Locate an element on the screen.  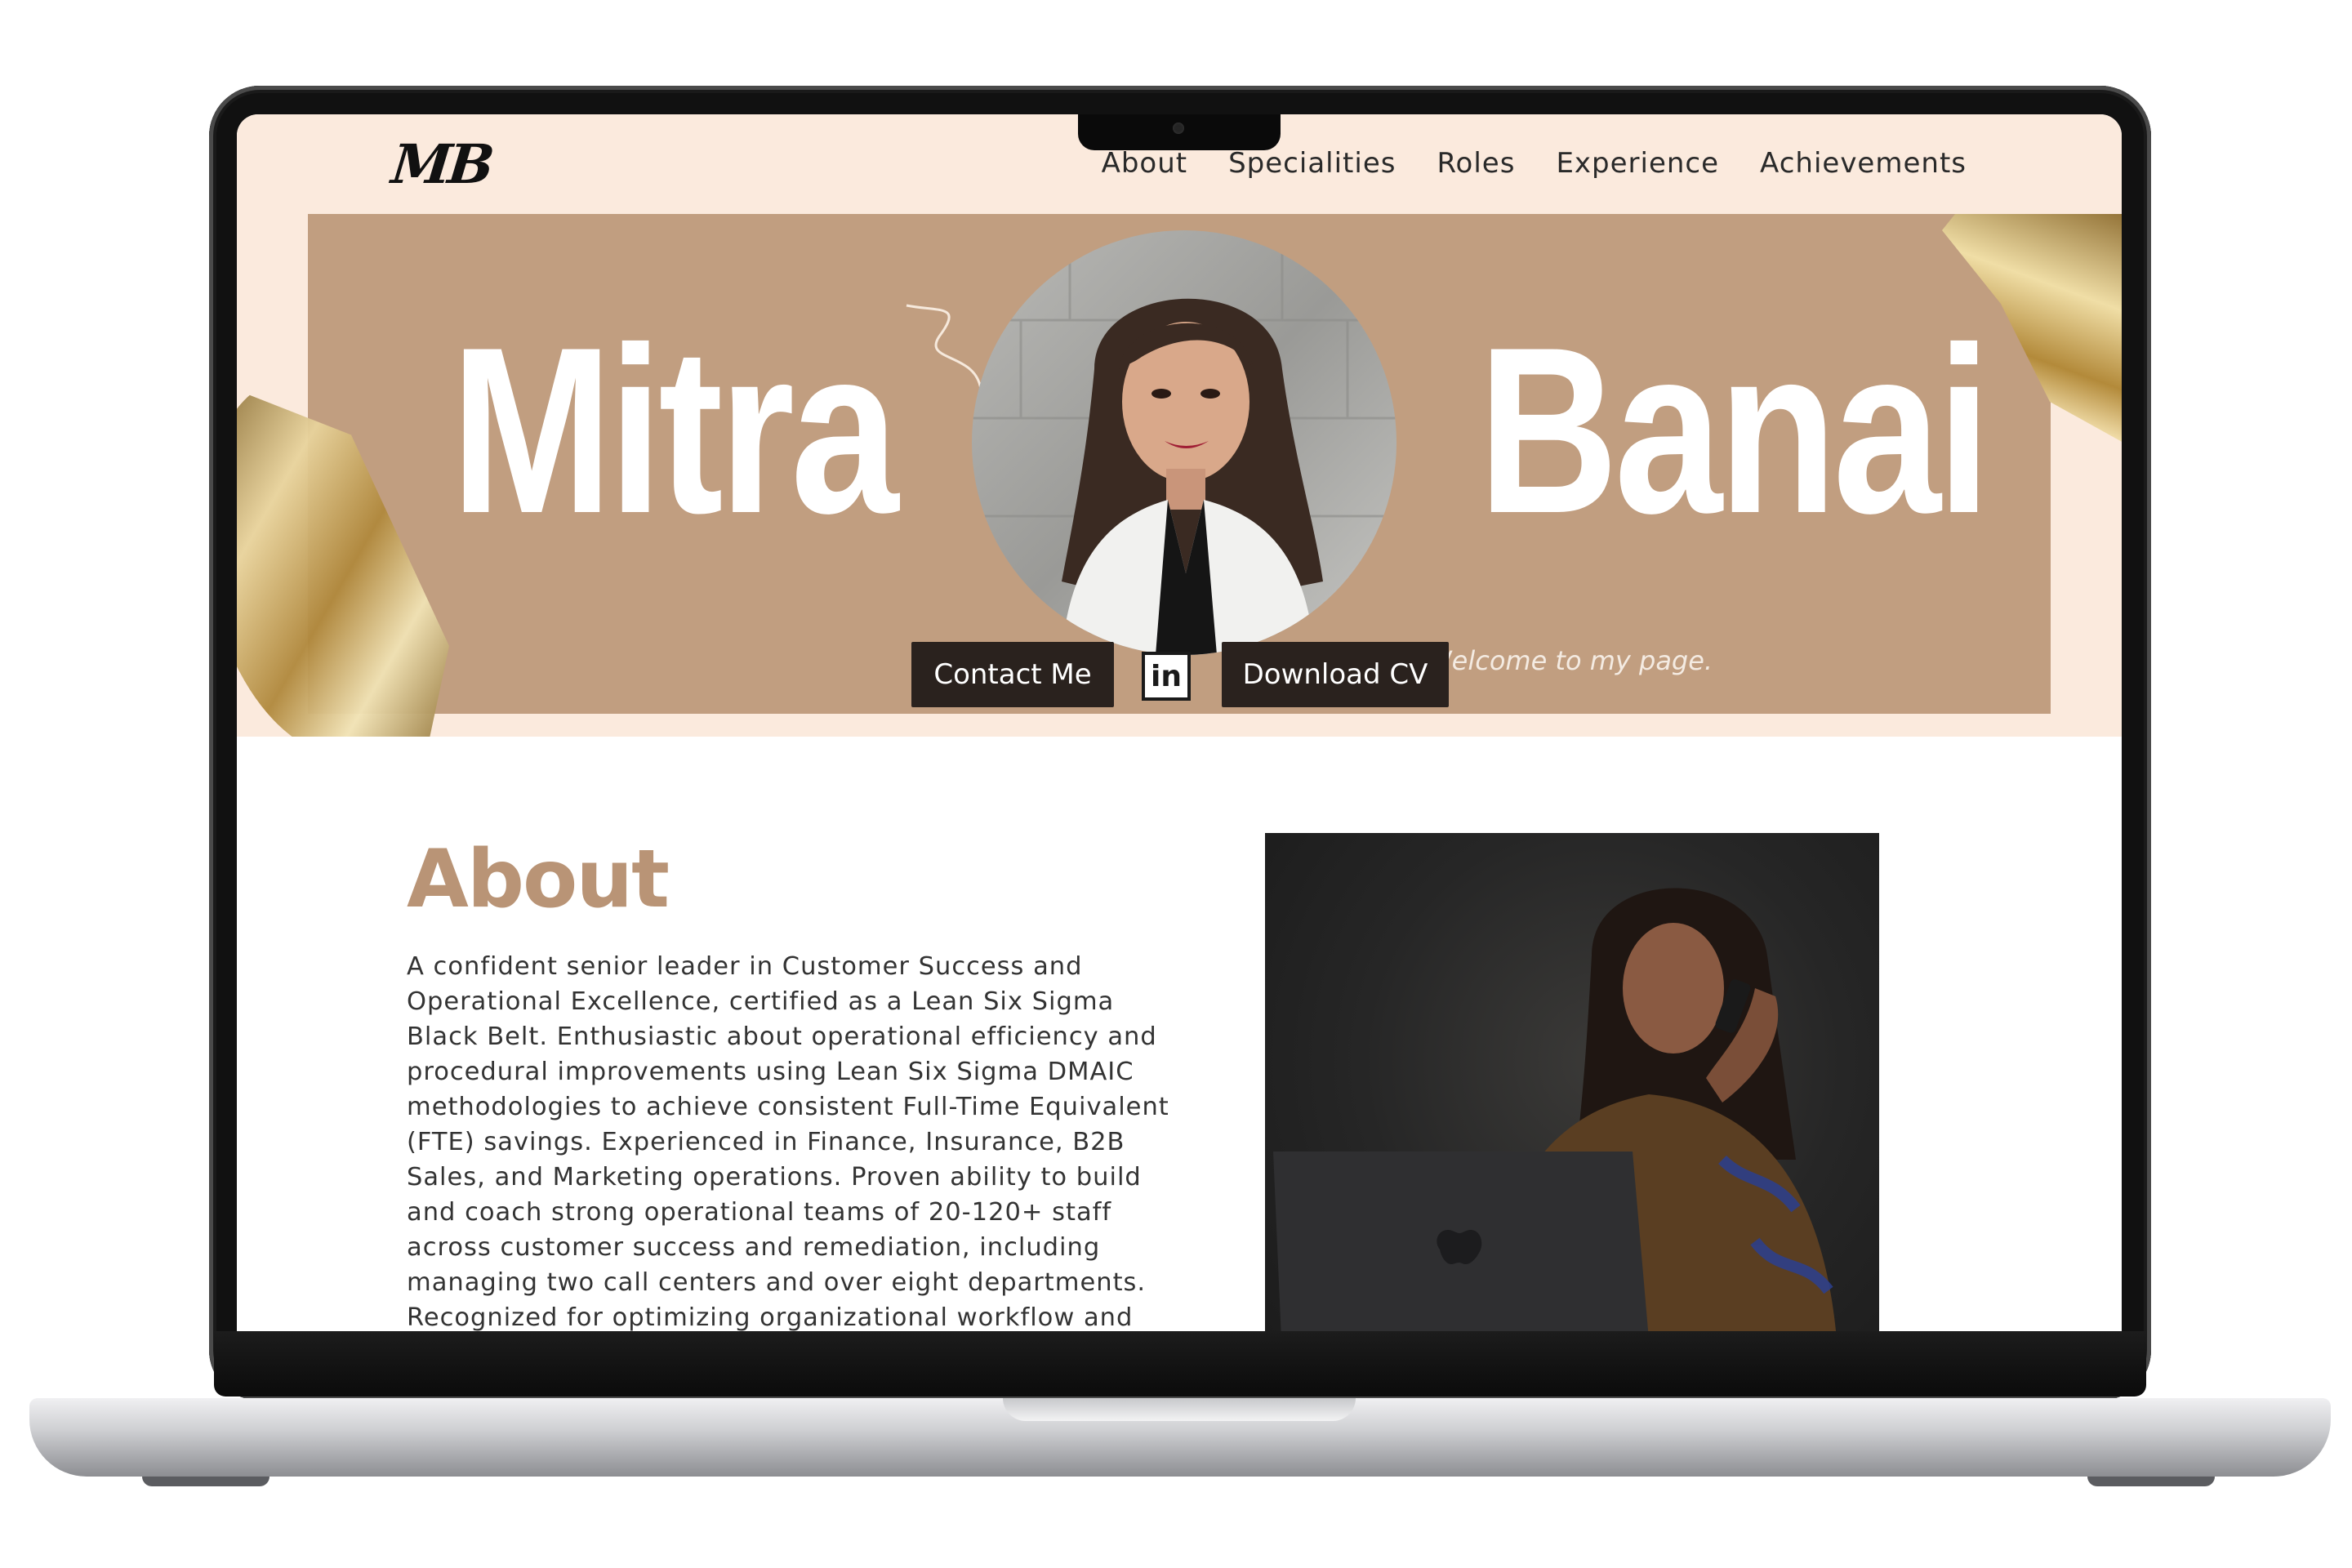
linkedin-icon: in is located at coordinates (1166, 676).